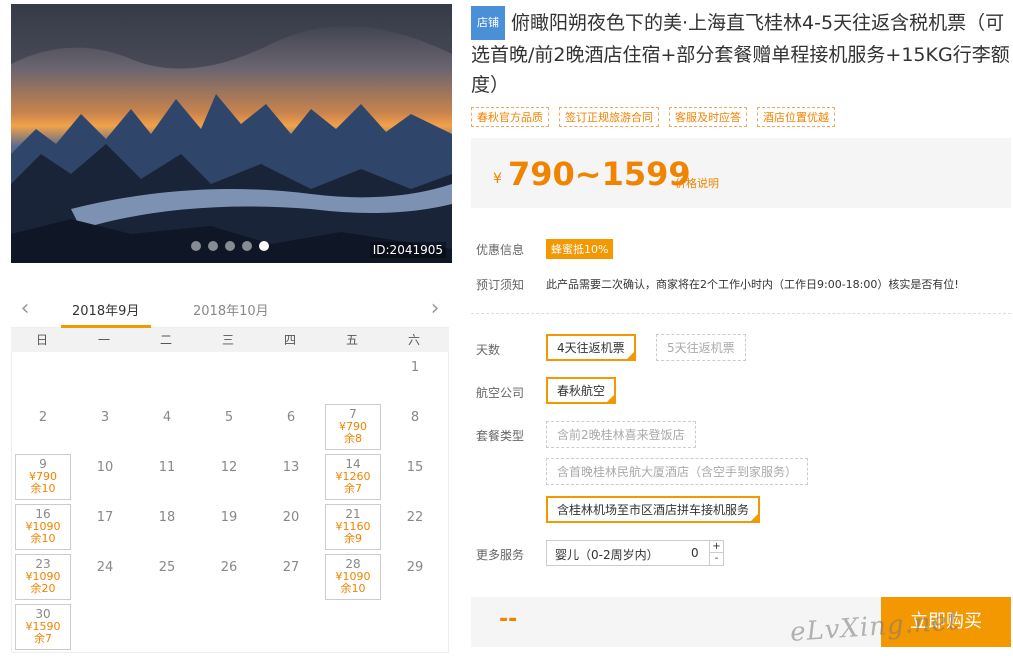 Image resolution: width=1013 pixels, height=667 pixels. I want to click on day-number: 20, so click(291, 517).